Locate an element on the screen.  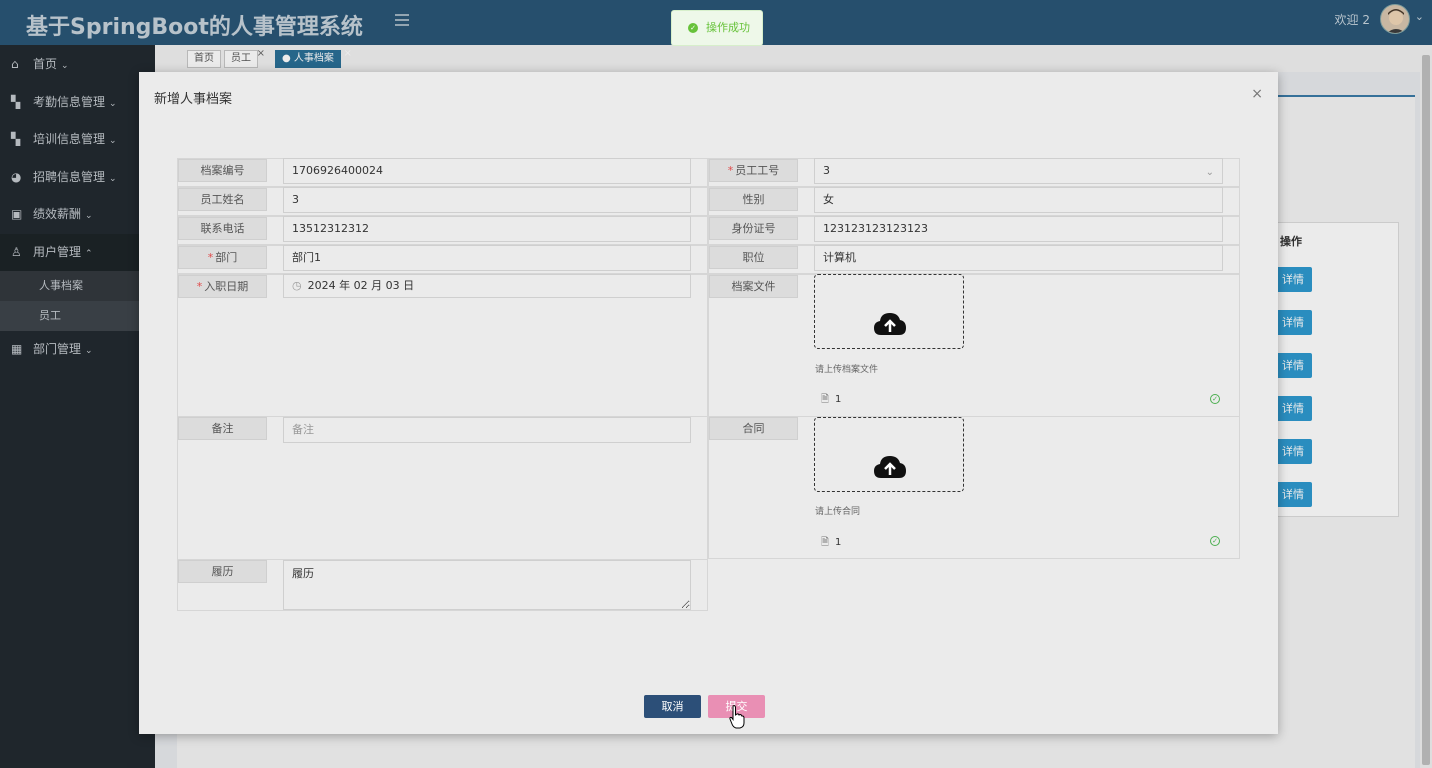
contract-label: 合同 is located at coordinates (753, 428).